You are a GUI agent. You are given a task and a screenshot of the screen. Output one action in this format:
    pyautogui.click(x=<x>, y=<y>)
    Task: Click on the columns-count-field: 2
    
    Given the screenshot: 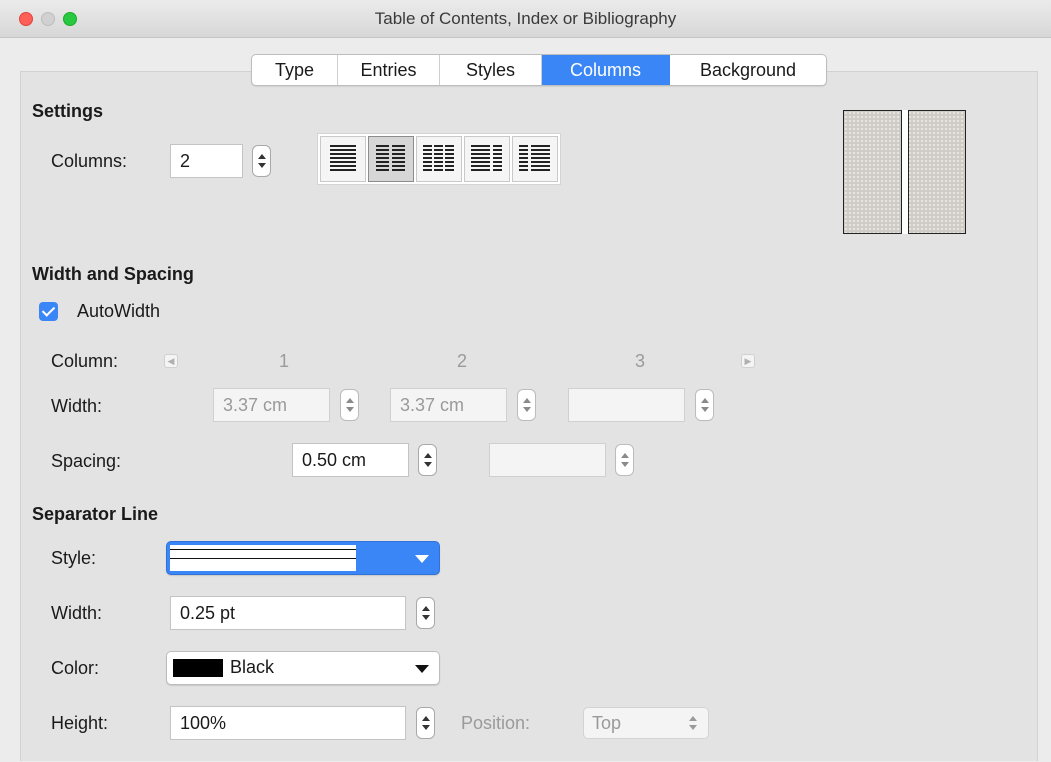 What is the action you would take?
    pyautogui.click(x=206, y=161)
    